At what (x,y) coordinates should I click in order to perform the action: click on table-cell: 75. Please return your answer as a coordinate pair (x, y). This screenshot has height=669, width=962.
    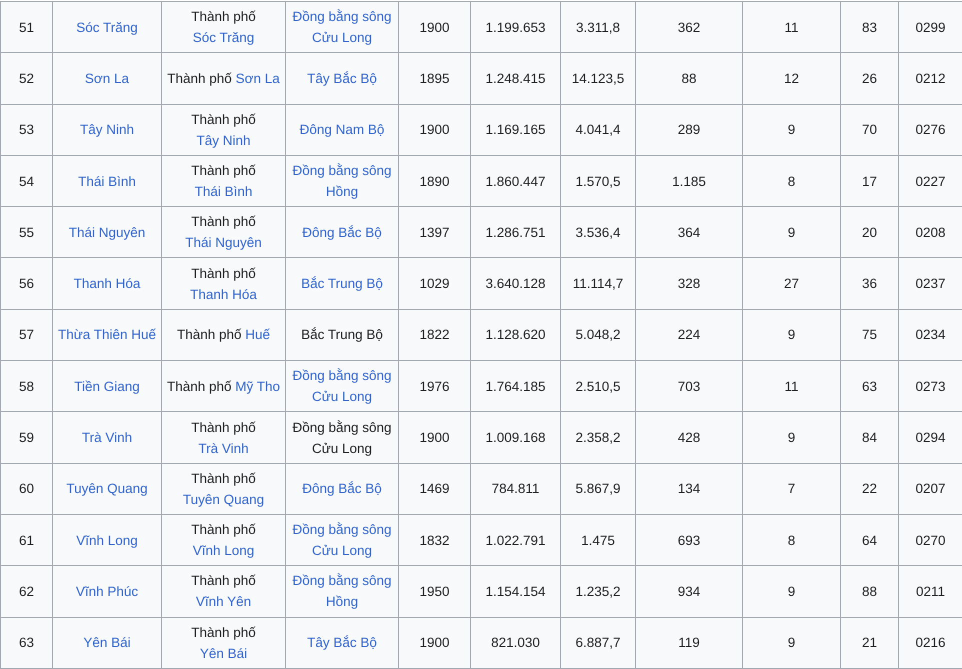
    Looking at the image, I should click on (869, 335).